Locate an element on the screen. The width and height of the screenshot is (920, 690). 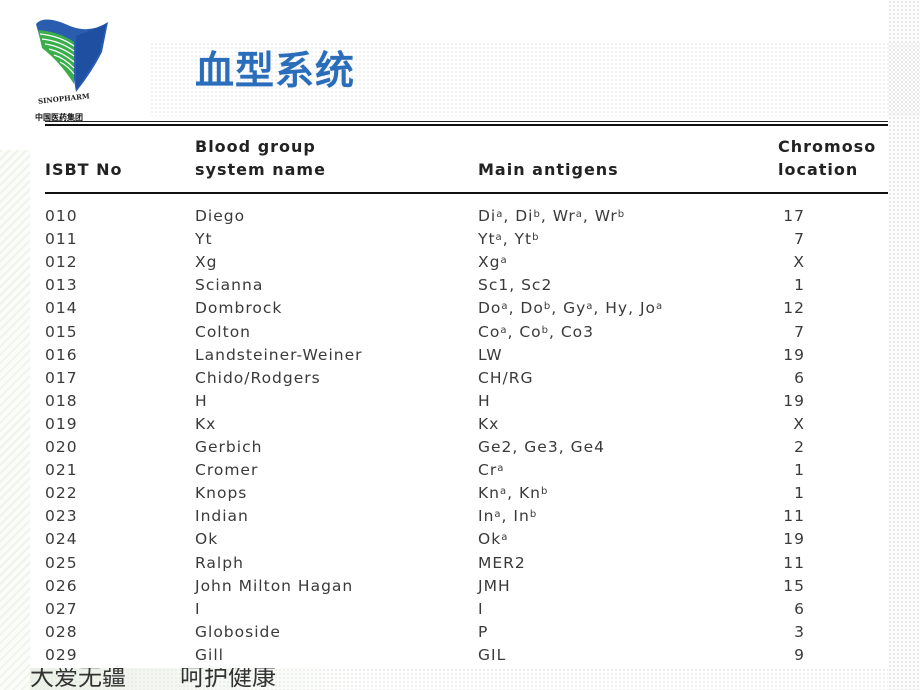
antigen: Sc2 is located at coordinates (537, 285).